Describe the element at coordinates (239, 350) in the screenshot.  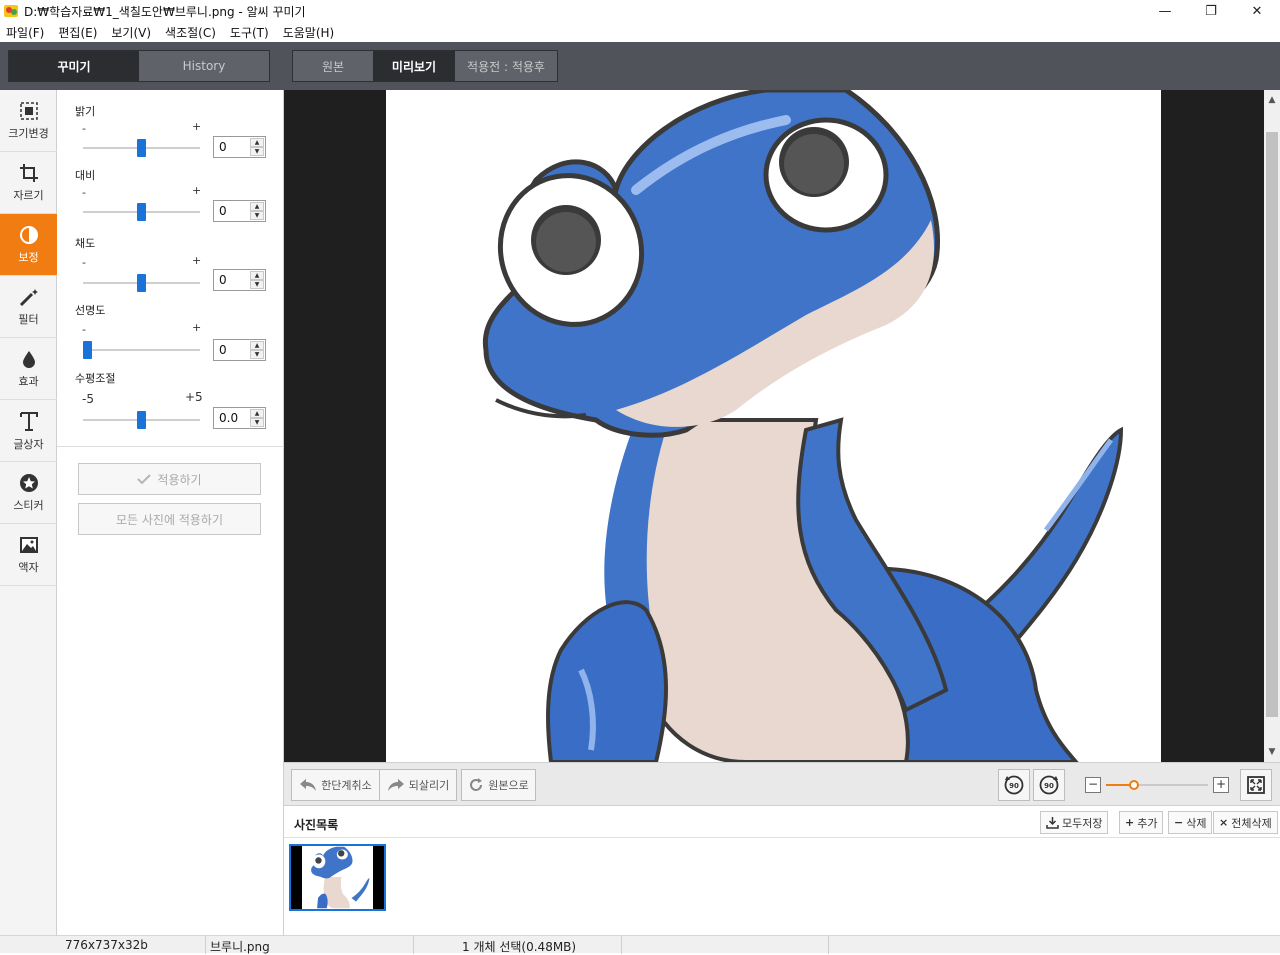
I see `sharpness-input: 0 ▲ ▼` at that location.